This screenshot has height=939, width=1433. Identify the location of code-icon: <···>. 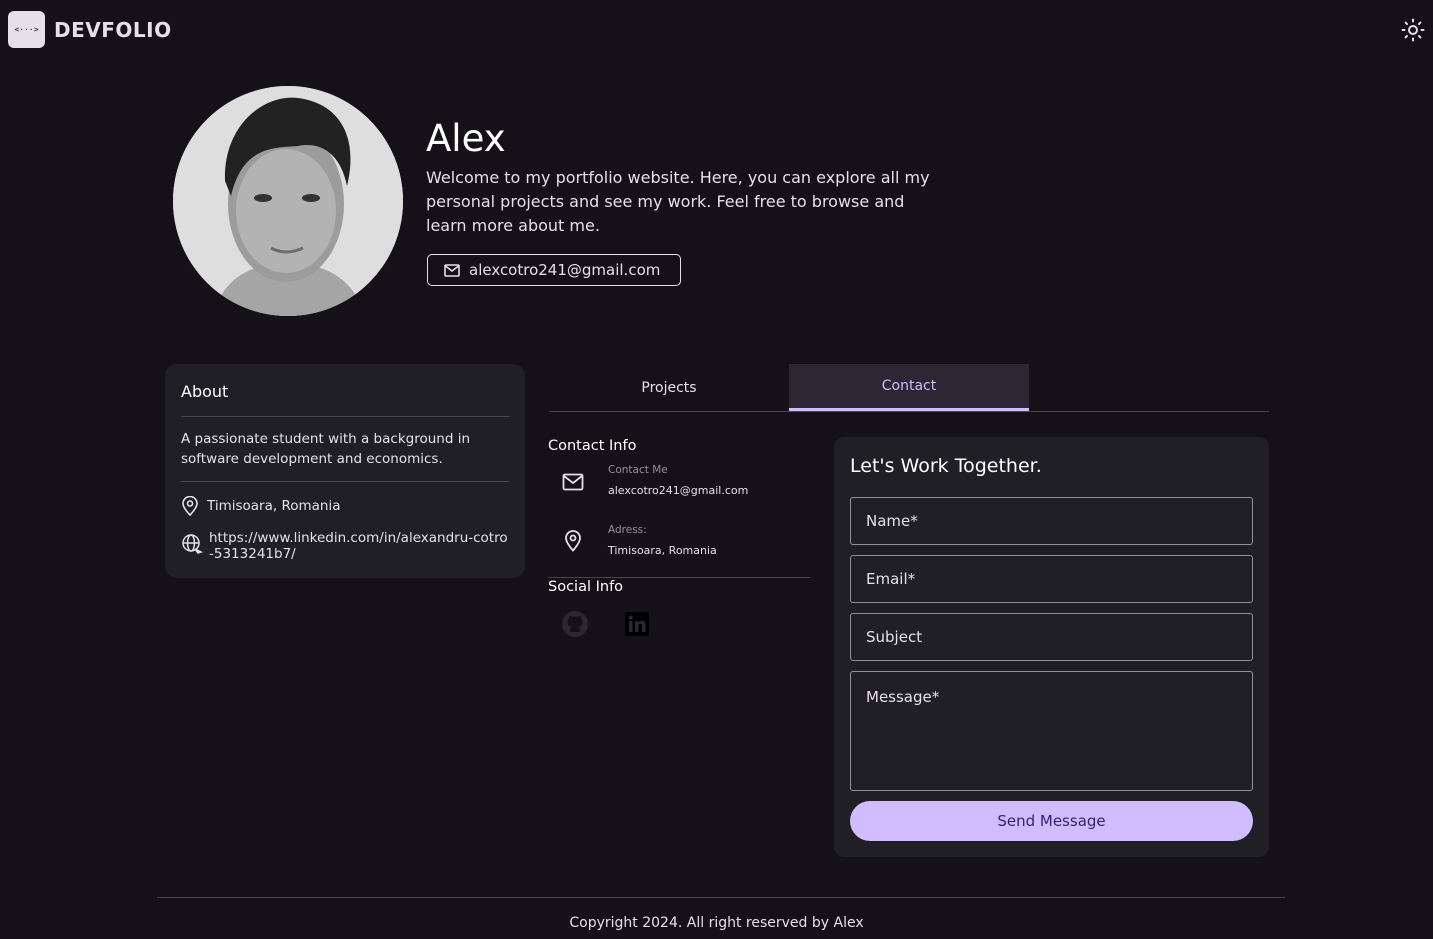
(26, 29).